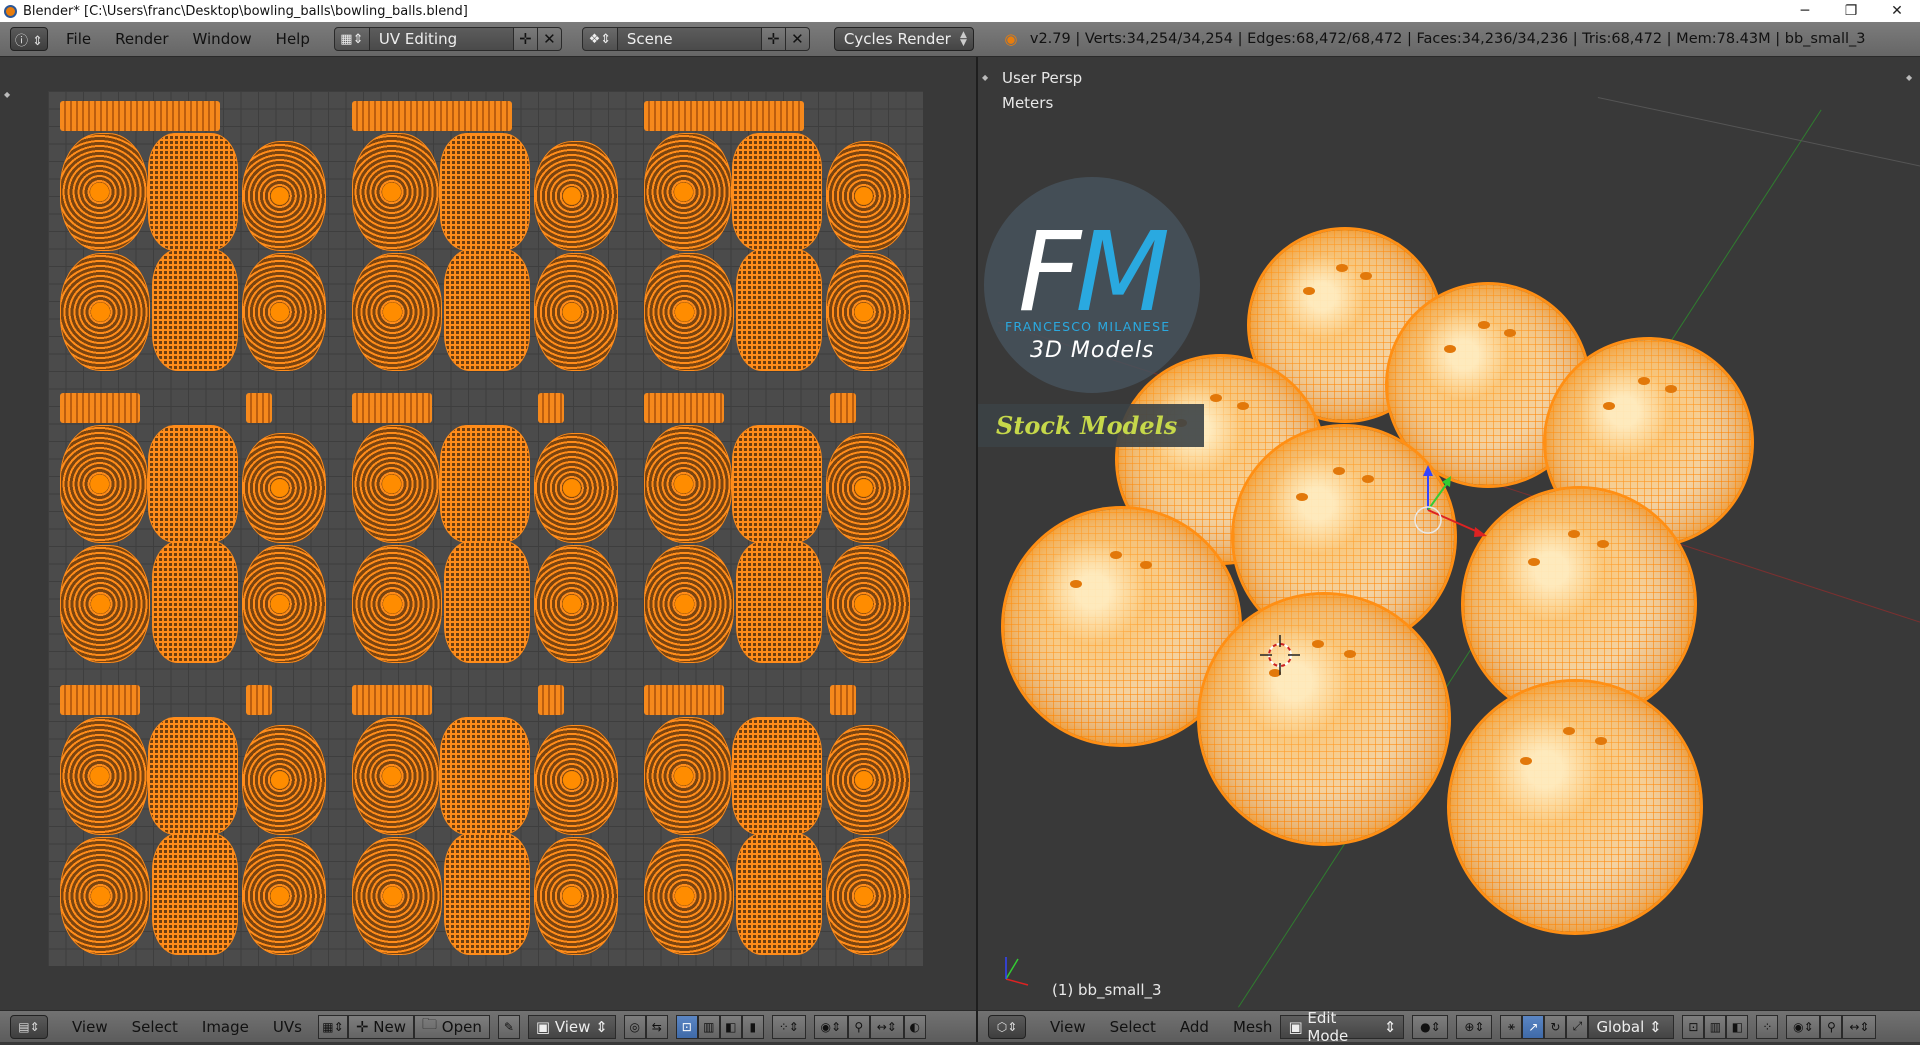 Image resolution: width=1920 pixels, height=1045 pixels. What do you see at coordinates (797, 39) in the screenshot?
I see `remove-scene-icon: ✕` at bounding box center [797, 39].